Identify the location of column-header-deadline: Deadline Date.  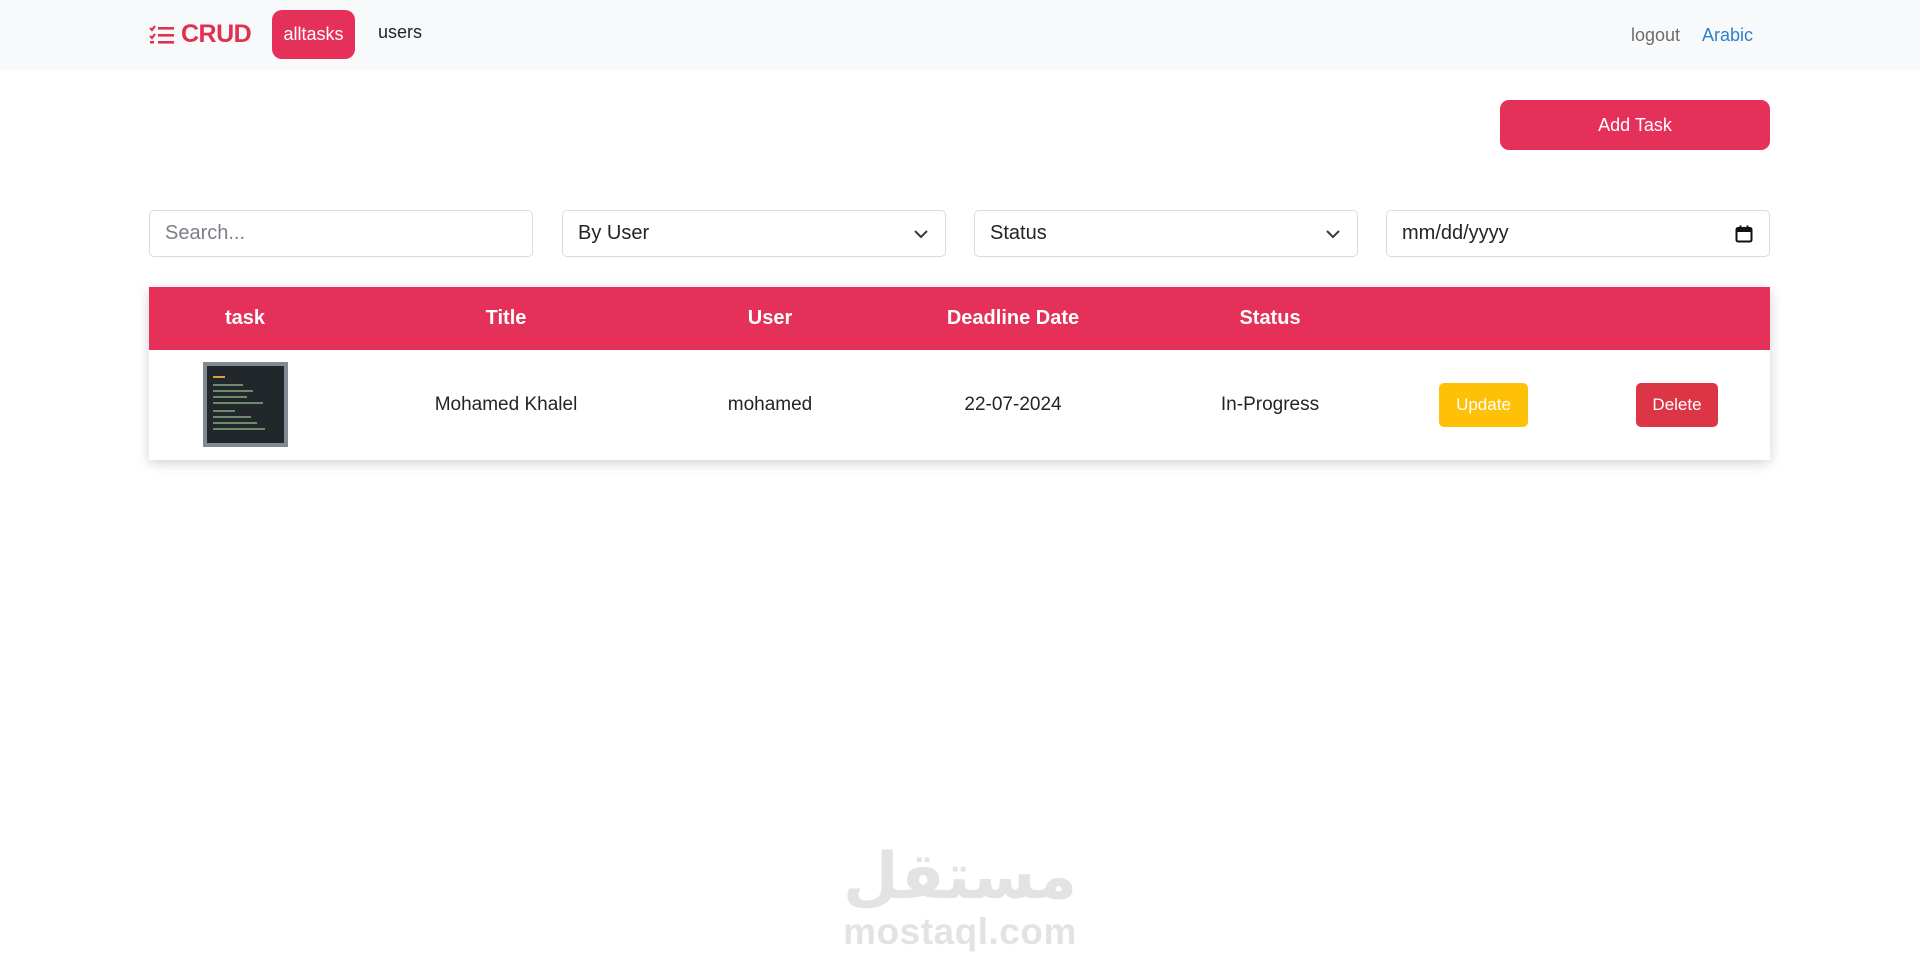
(1013, 318).